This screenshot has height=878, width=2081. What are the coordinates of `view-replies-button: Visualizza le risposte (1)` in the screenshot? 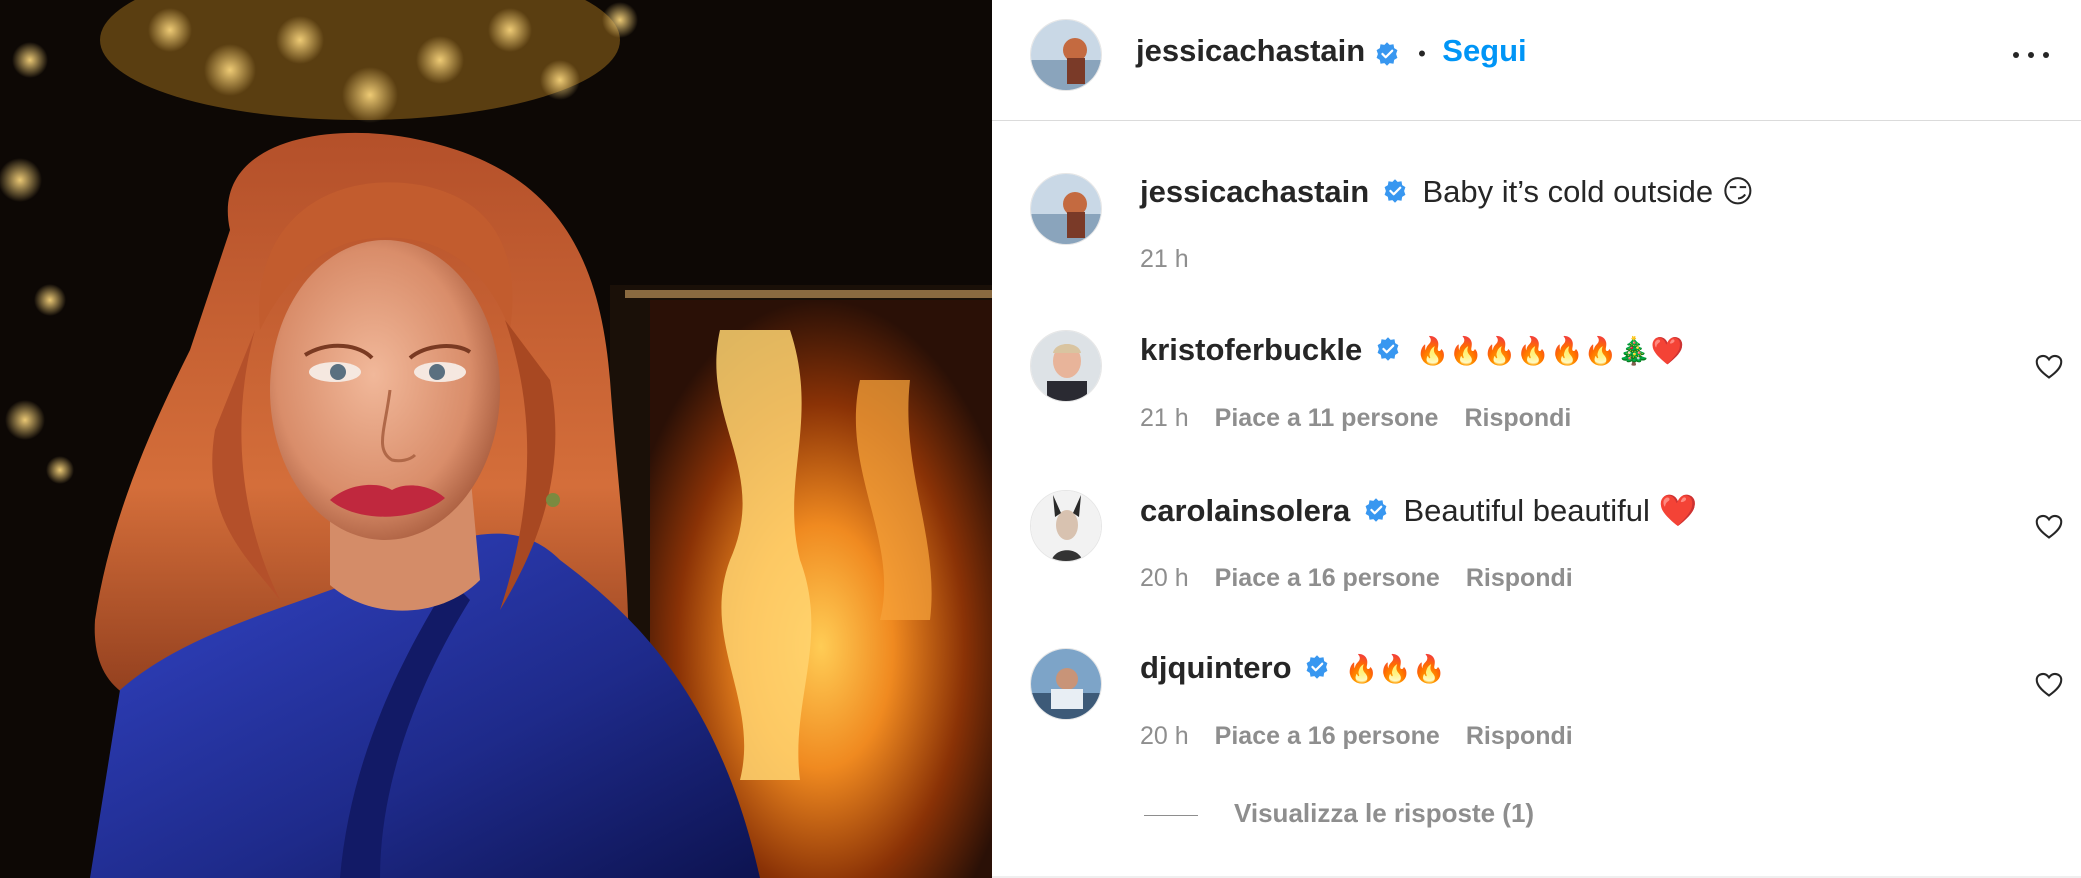 It's located at (1339, 813).